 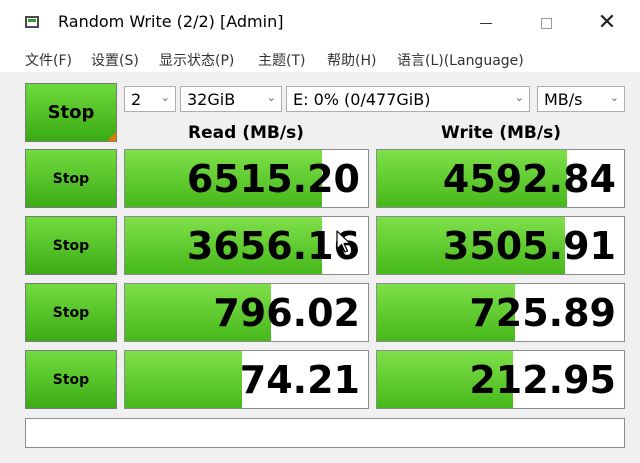 I want to click on menu-language: 语言(L)(Language), so click(x=460, y=60).